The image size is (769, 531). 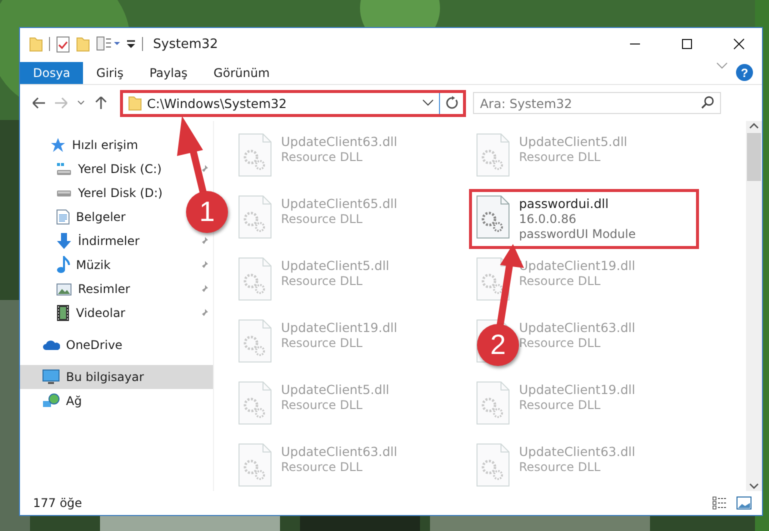 I want to click on nav-item: Müzik, so click(x=68, y=265).